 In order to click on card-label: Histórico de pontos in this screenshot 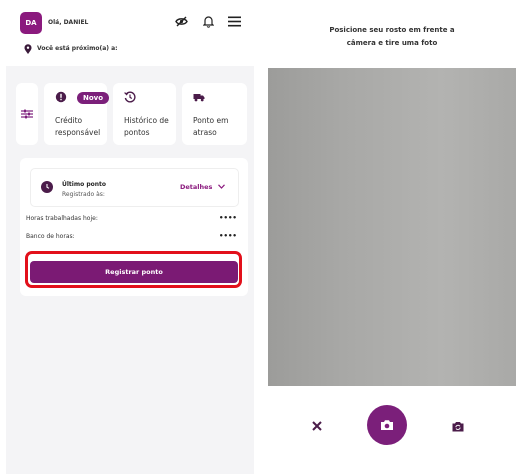, I will do `click(146, 126)`.